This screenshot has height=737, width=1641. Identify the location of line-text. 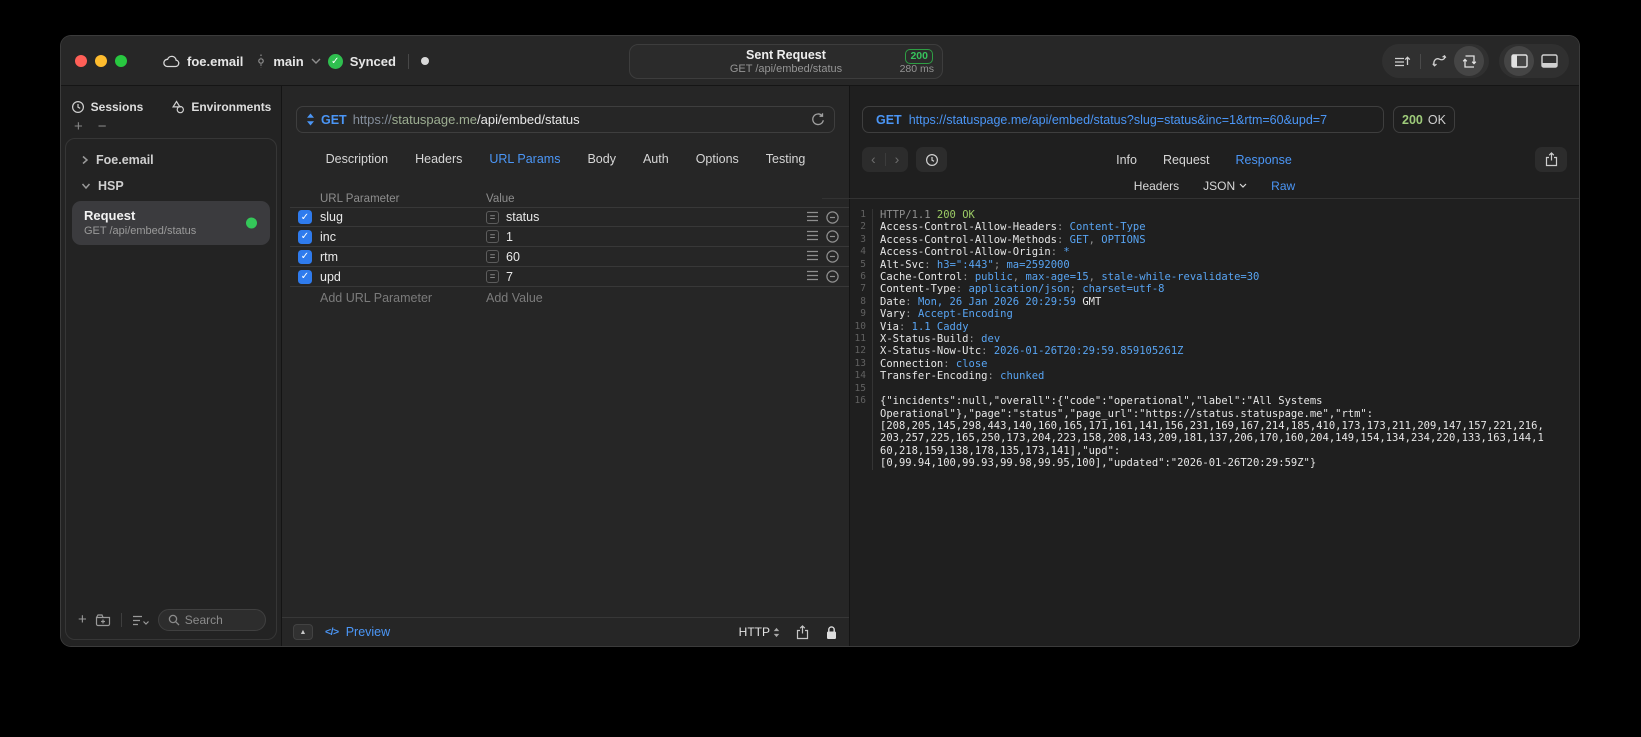
(876, 389).